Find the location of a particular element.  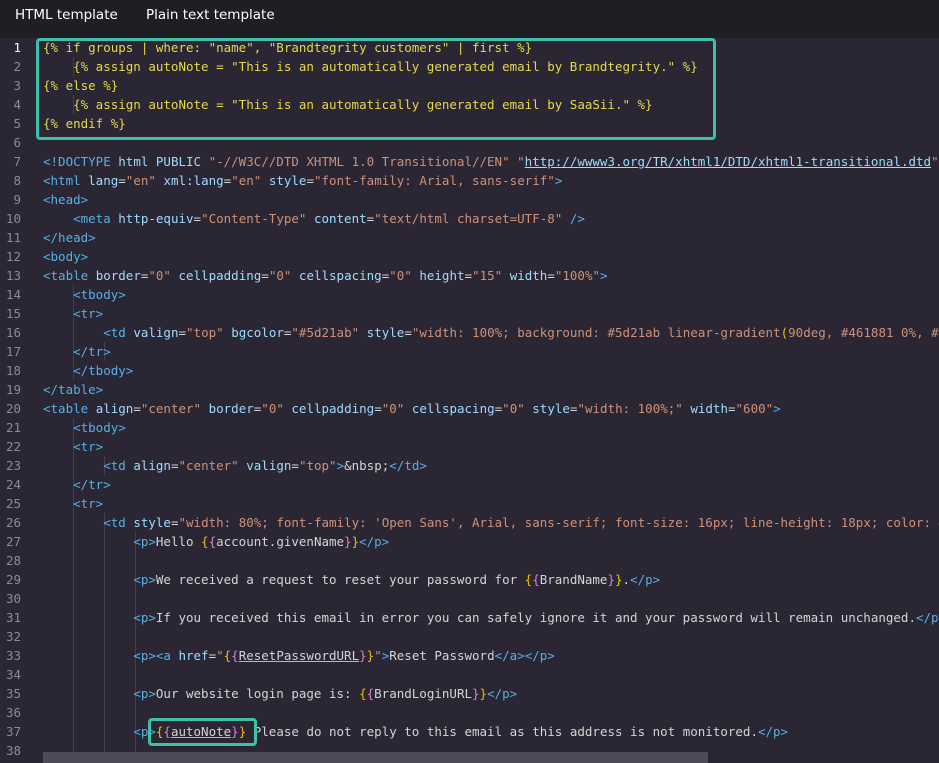

line-number: 4 is located at coordinates (17, 104).